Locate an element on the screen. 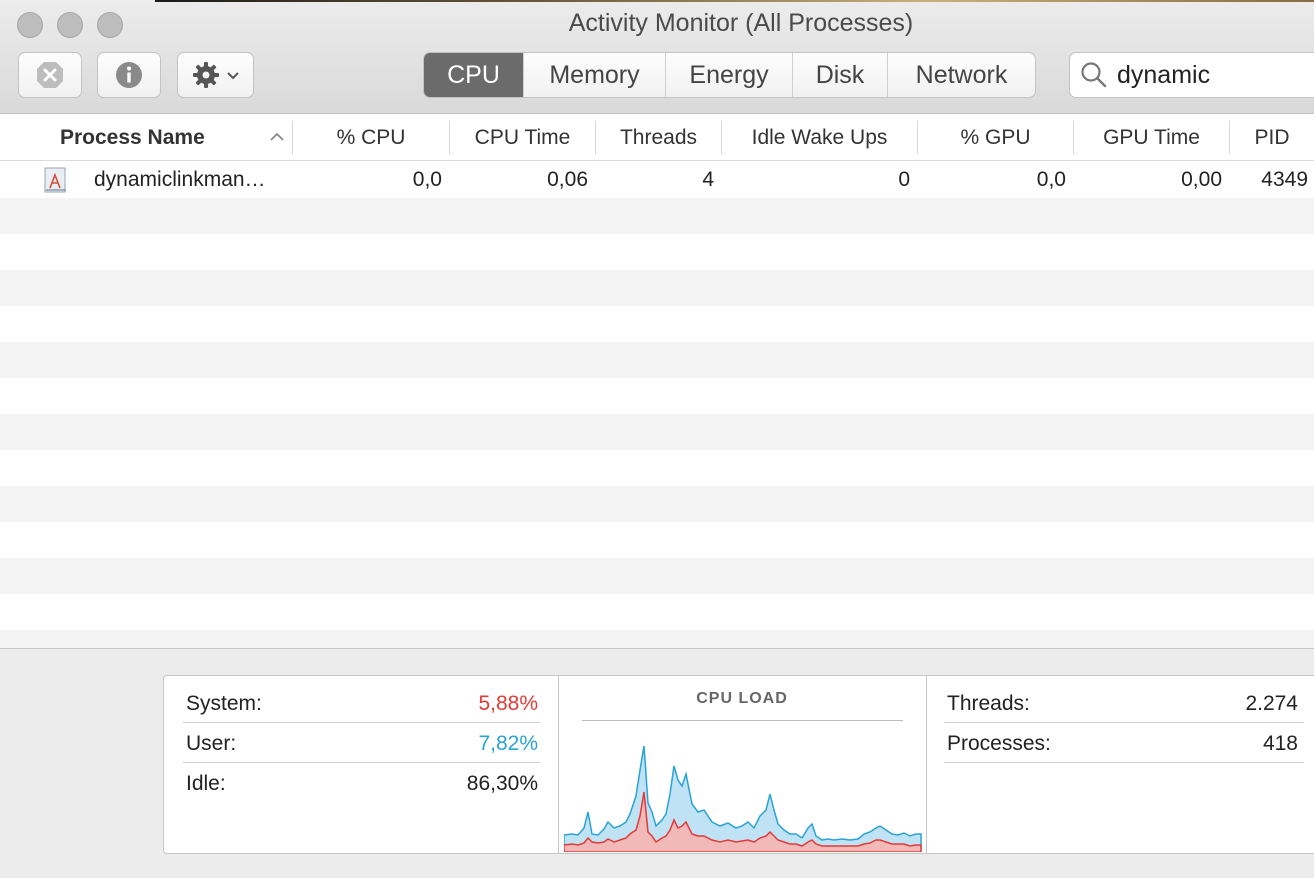  tab-disk: Disk is located at coordinates (840, 75).